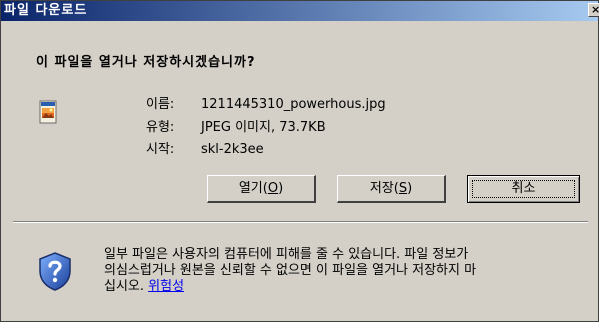  Describe the element at coordinates (55, 271) in the screenshot. I see `shield-question-icon` at that location.